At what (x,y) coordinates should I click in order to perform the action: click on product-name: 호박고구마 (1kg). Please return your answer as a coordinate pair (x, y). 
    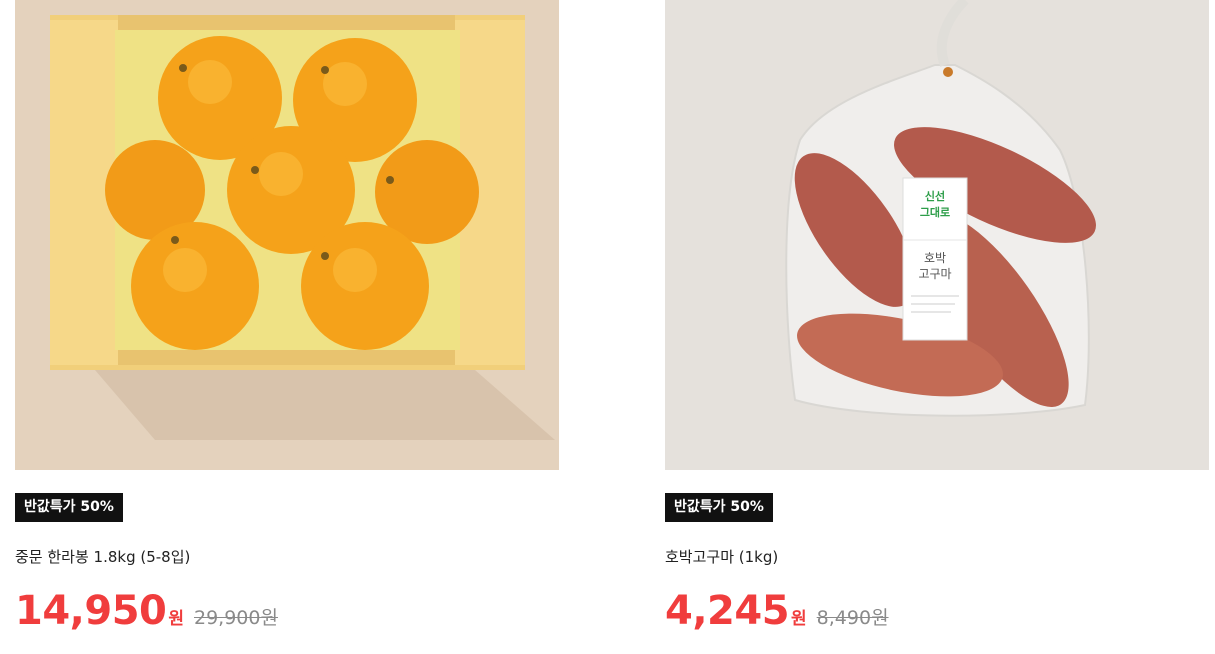
    Looking at the image, I should click on (721, 556).